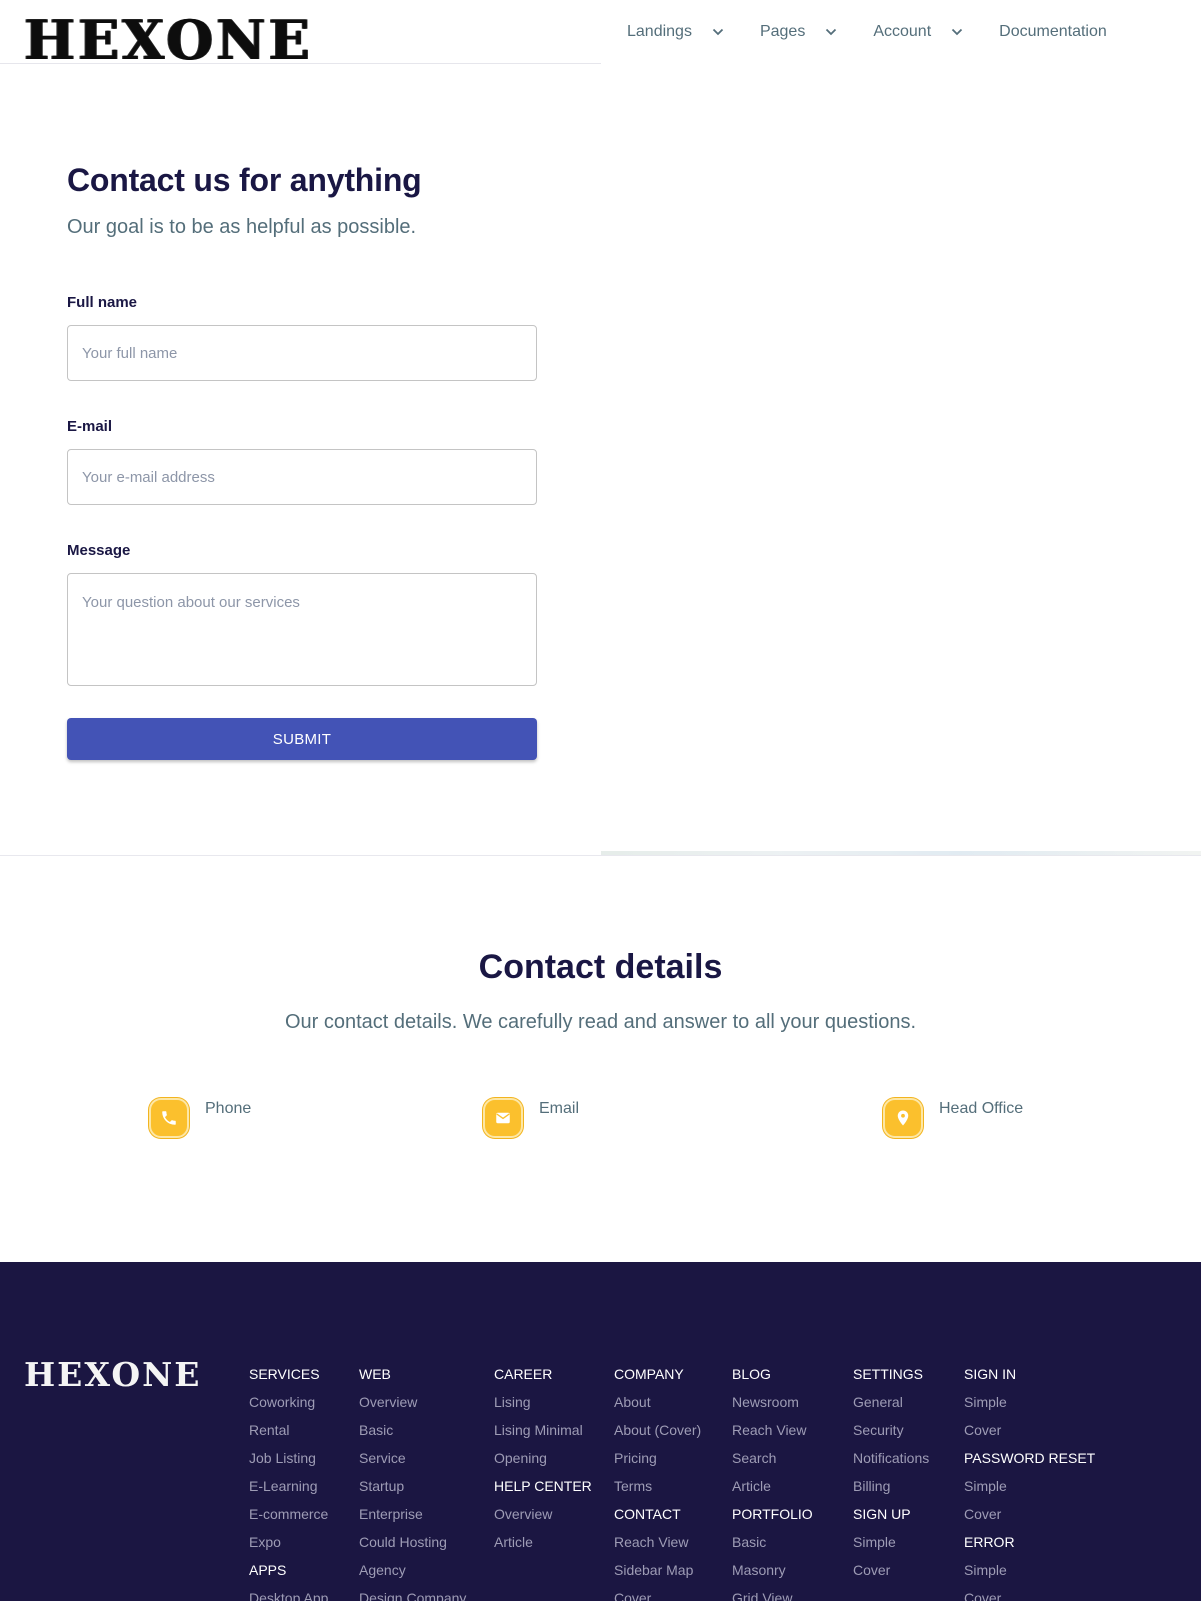  What do you see at coordinates (412, 1514) in the screenshot?
I see `footer-link: Enterprise` at bounding box center [412, 1514].